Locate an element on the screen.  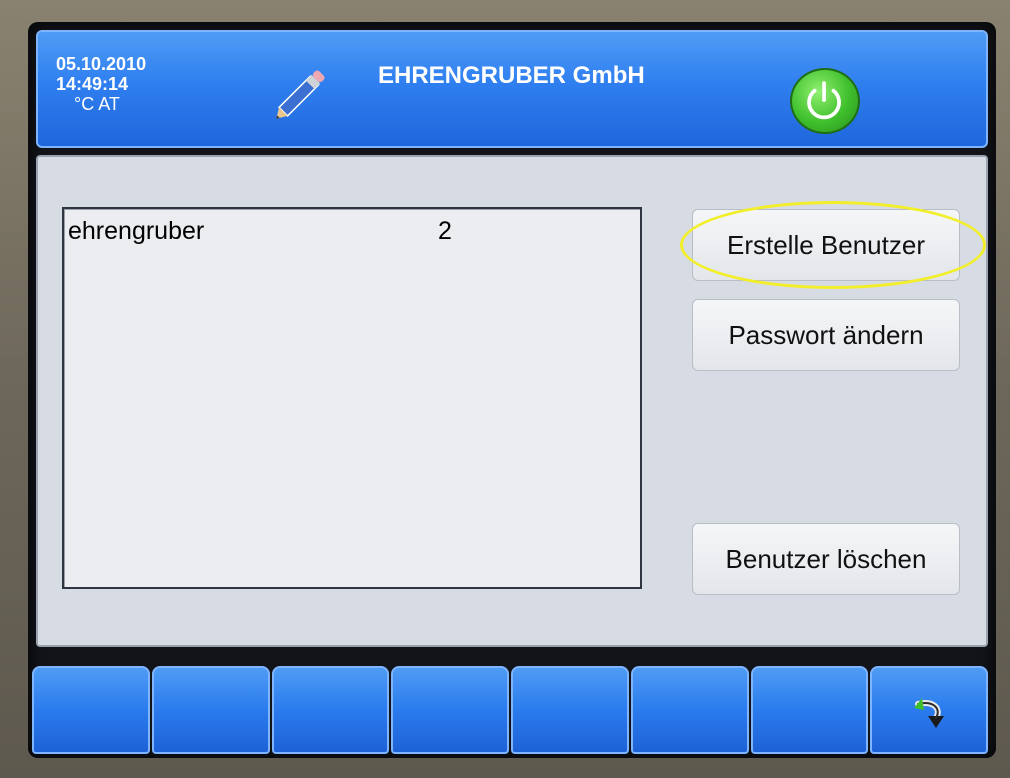
create-user-button: Erstelle Benutzer is located at coordinates (826, 245).